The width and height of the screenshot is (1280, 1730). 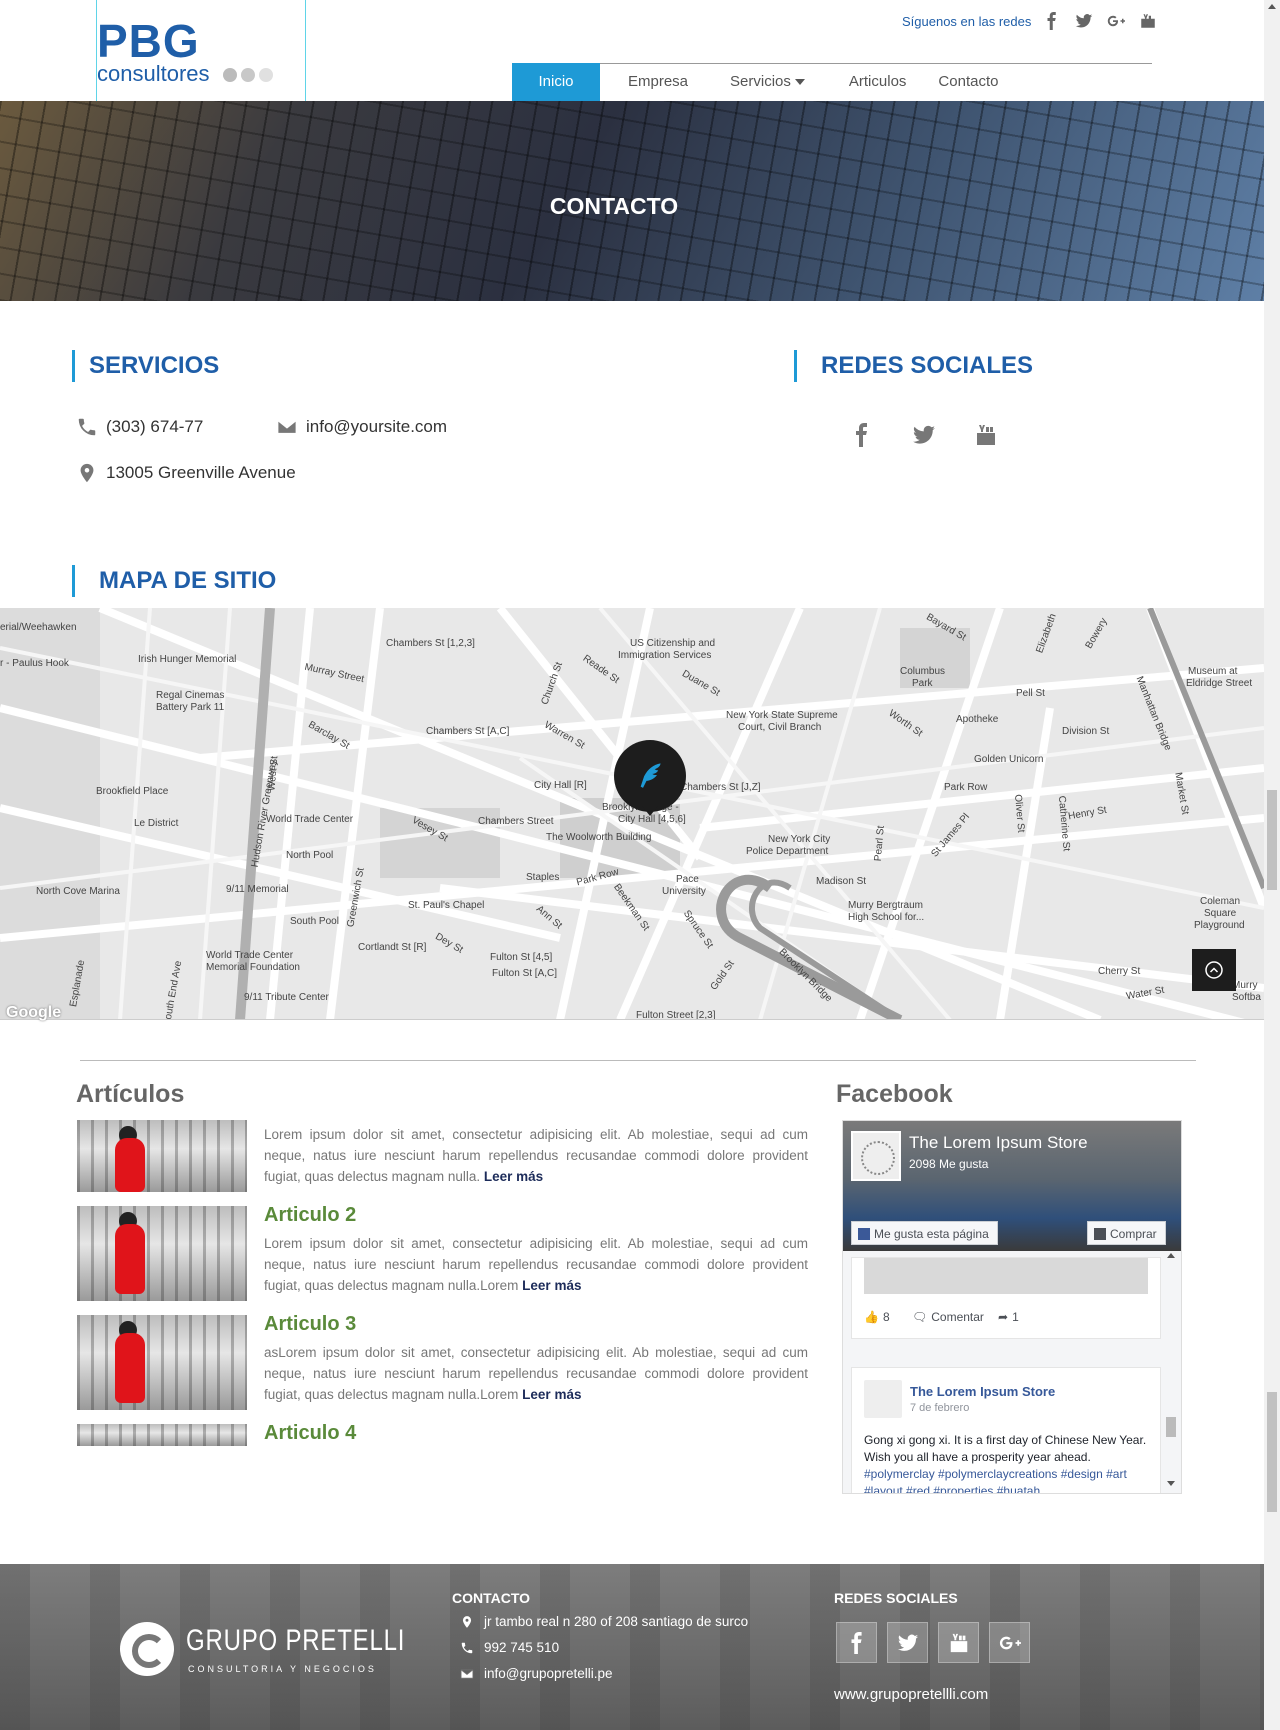 I want to click on map-marker, so click(x=650, y=778).